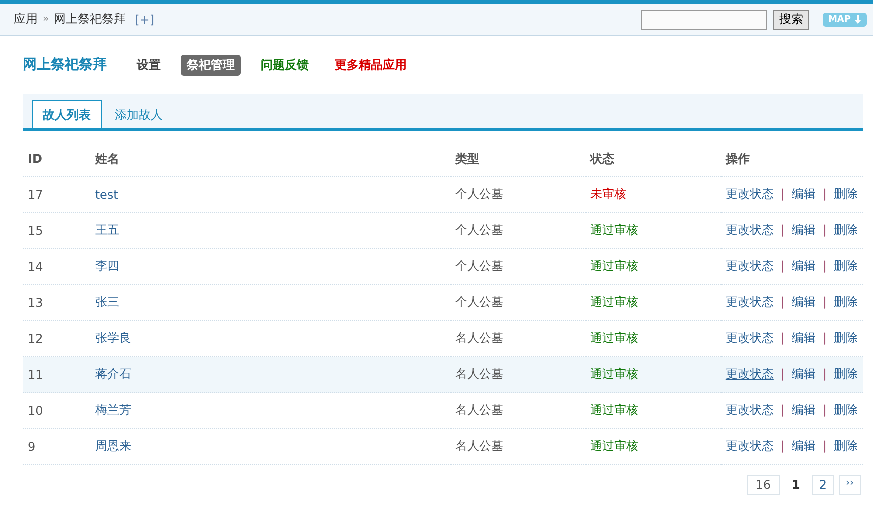  I want to click on search-button: 搜索, so click(791, 20).